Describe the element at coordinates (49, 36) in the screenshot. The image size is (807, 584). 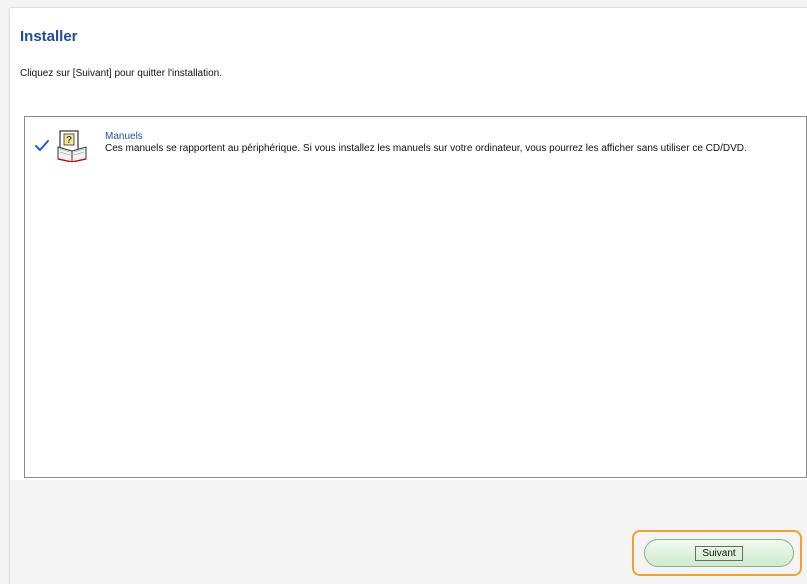
I see `page-title: Installer` at that location.